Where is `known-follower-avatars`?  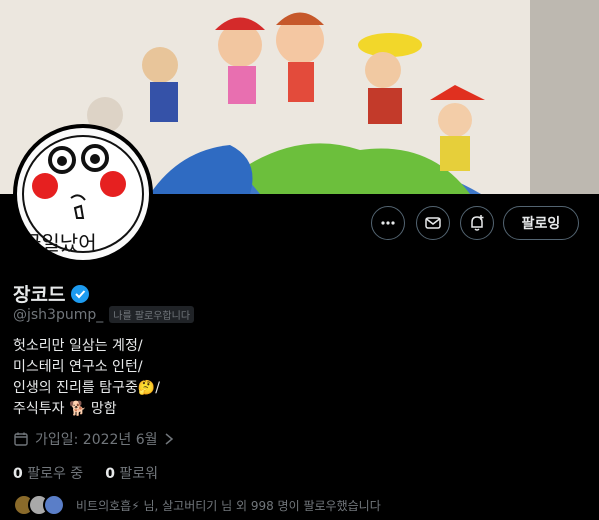 known-follower-avatars is located at coordinates (39, 505).